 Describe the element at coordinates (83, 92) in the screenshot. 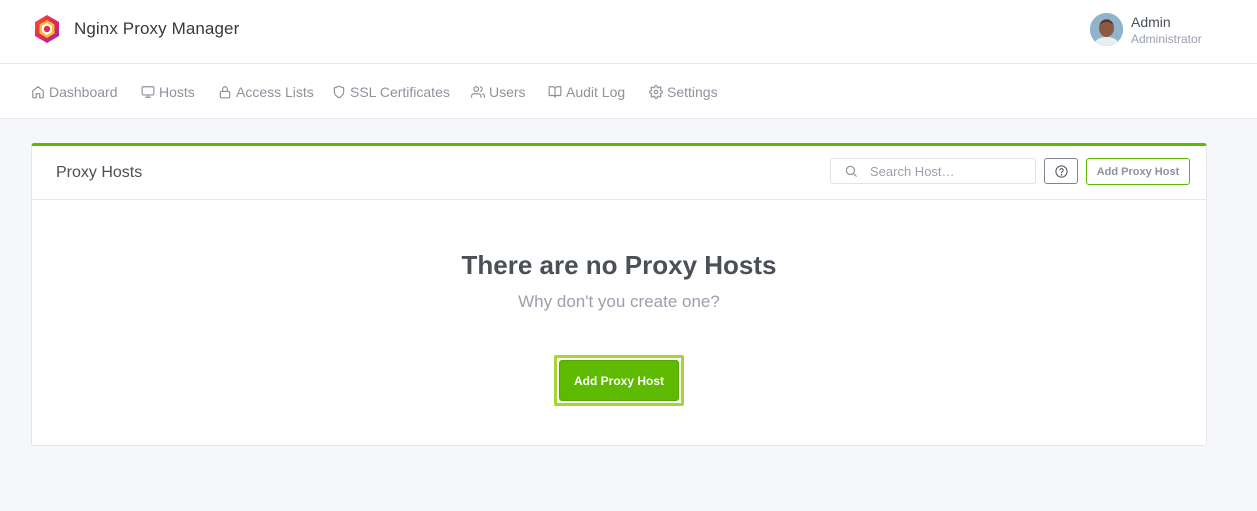

I see `nav-item-label: Dashboard` at that location.